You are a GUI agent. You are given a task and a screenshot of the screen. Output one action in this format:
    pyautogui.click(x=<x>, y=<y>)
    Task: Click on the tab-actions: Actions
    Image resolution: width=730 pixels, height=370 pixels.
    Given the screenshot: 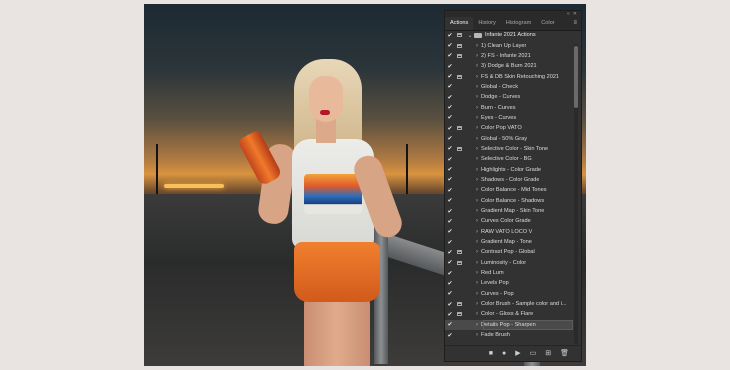 What is the action you would take?
    pyautogui.click(x=459, y=23)
    